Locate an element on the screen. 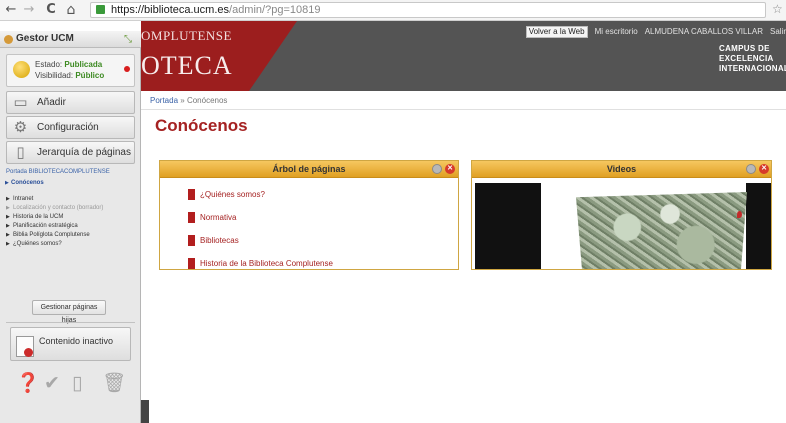 The image size is (786, 423). configuration-button: ⚙ Configuración is located at coordinates (70, 127).